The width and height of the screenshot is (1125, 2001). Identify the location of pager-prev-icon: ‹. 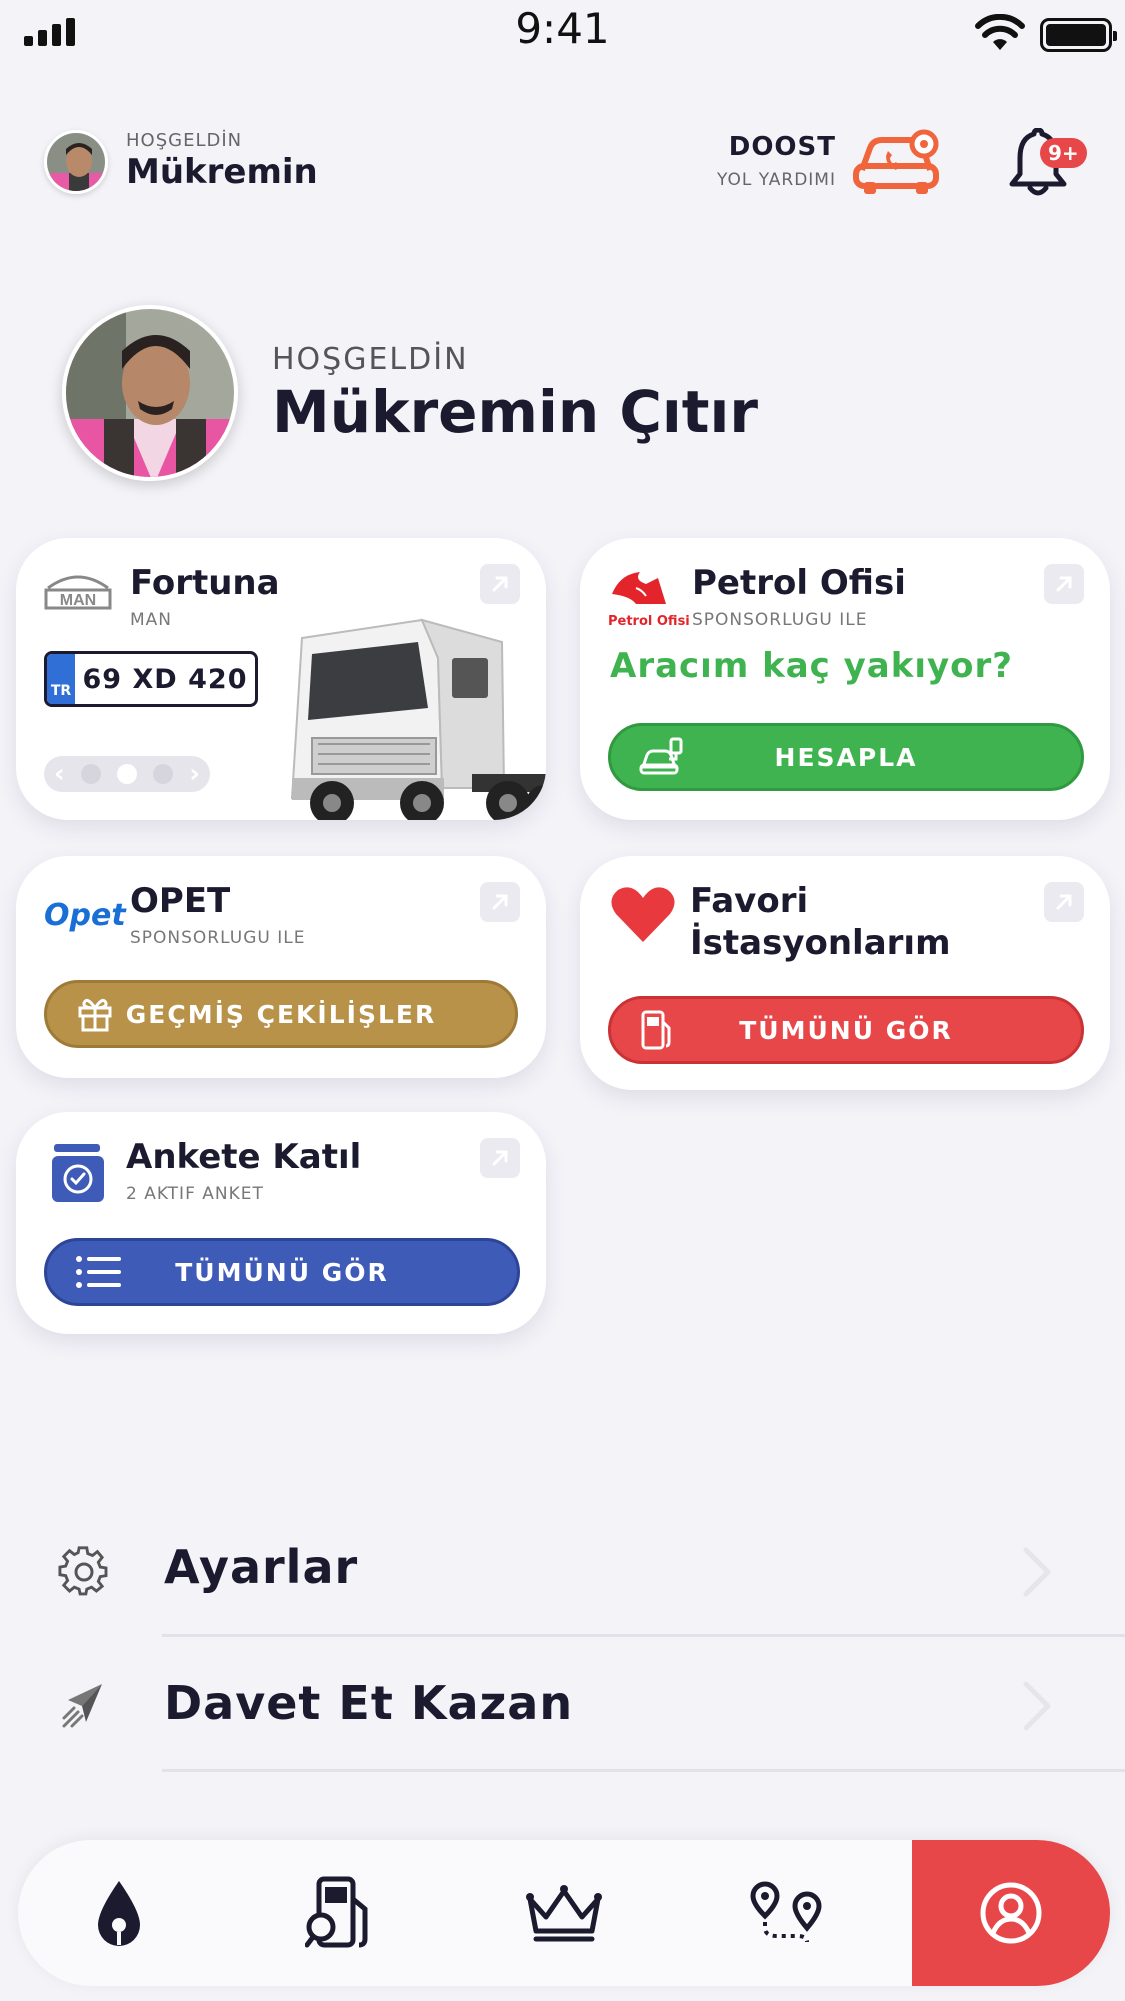
(59, 774).